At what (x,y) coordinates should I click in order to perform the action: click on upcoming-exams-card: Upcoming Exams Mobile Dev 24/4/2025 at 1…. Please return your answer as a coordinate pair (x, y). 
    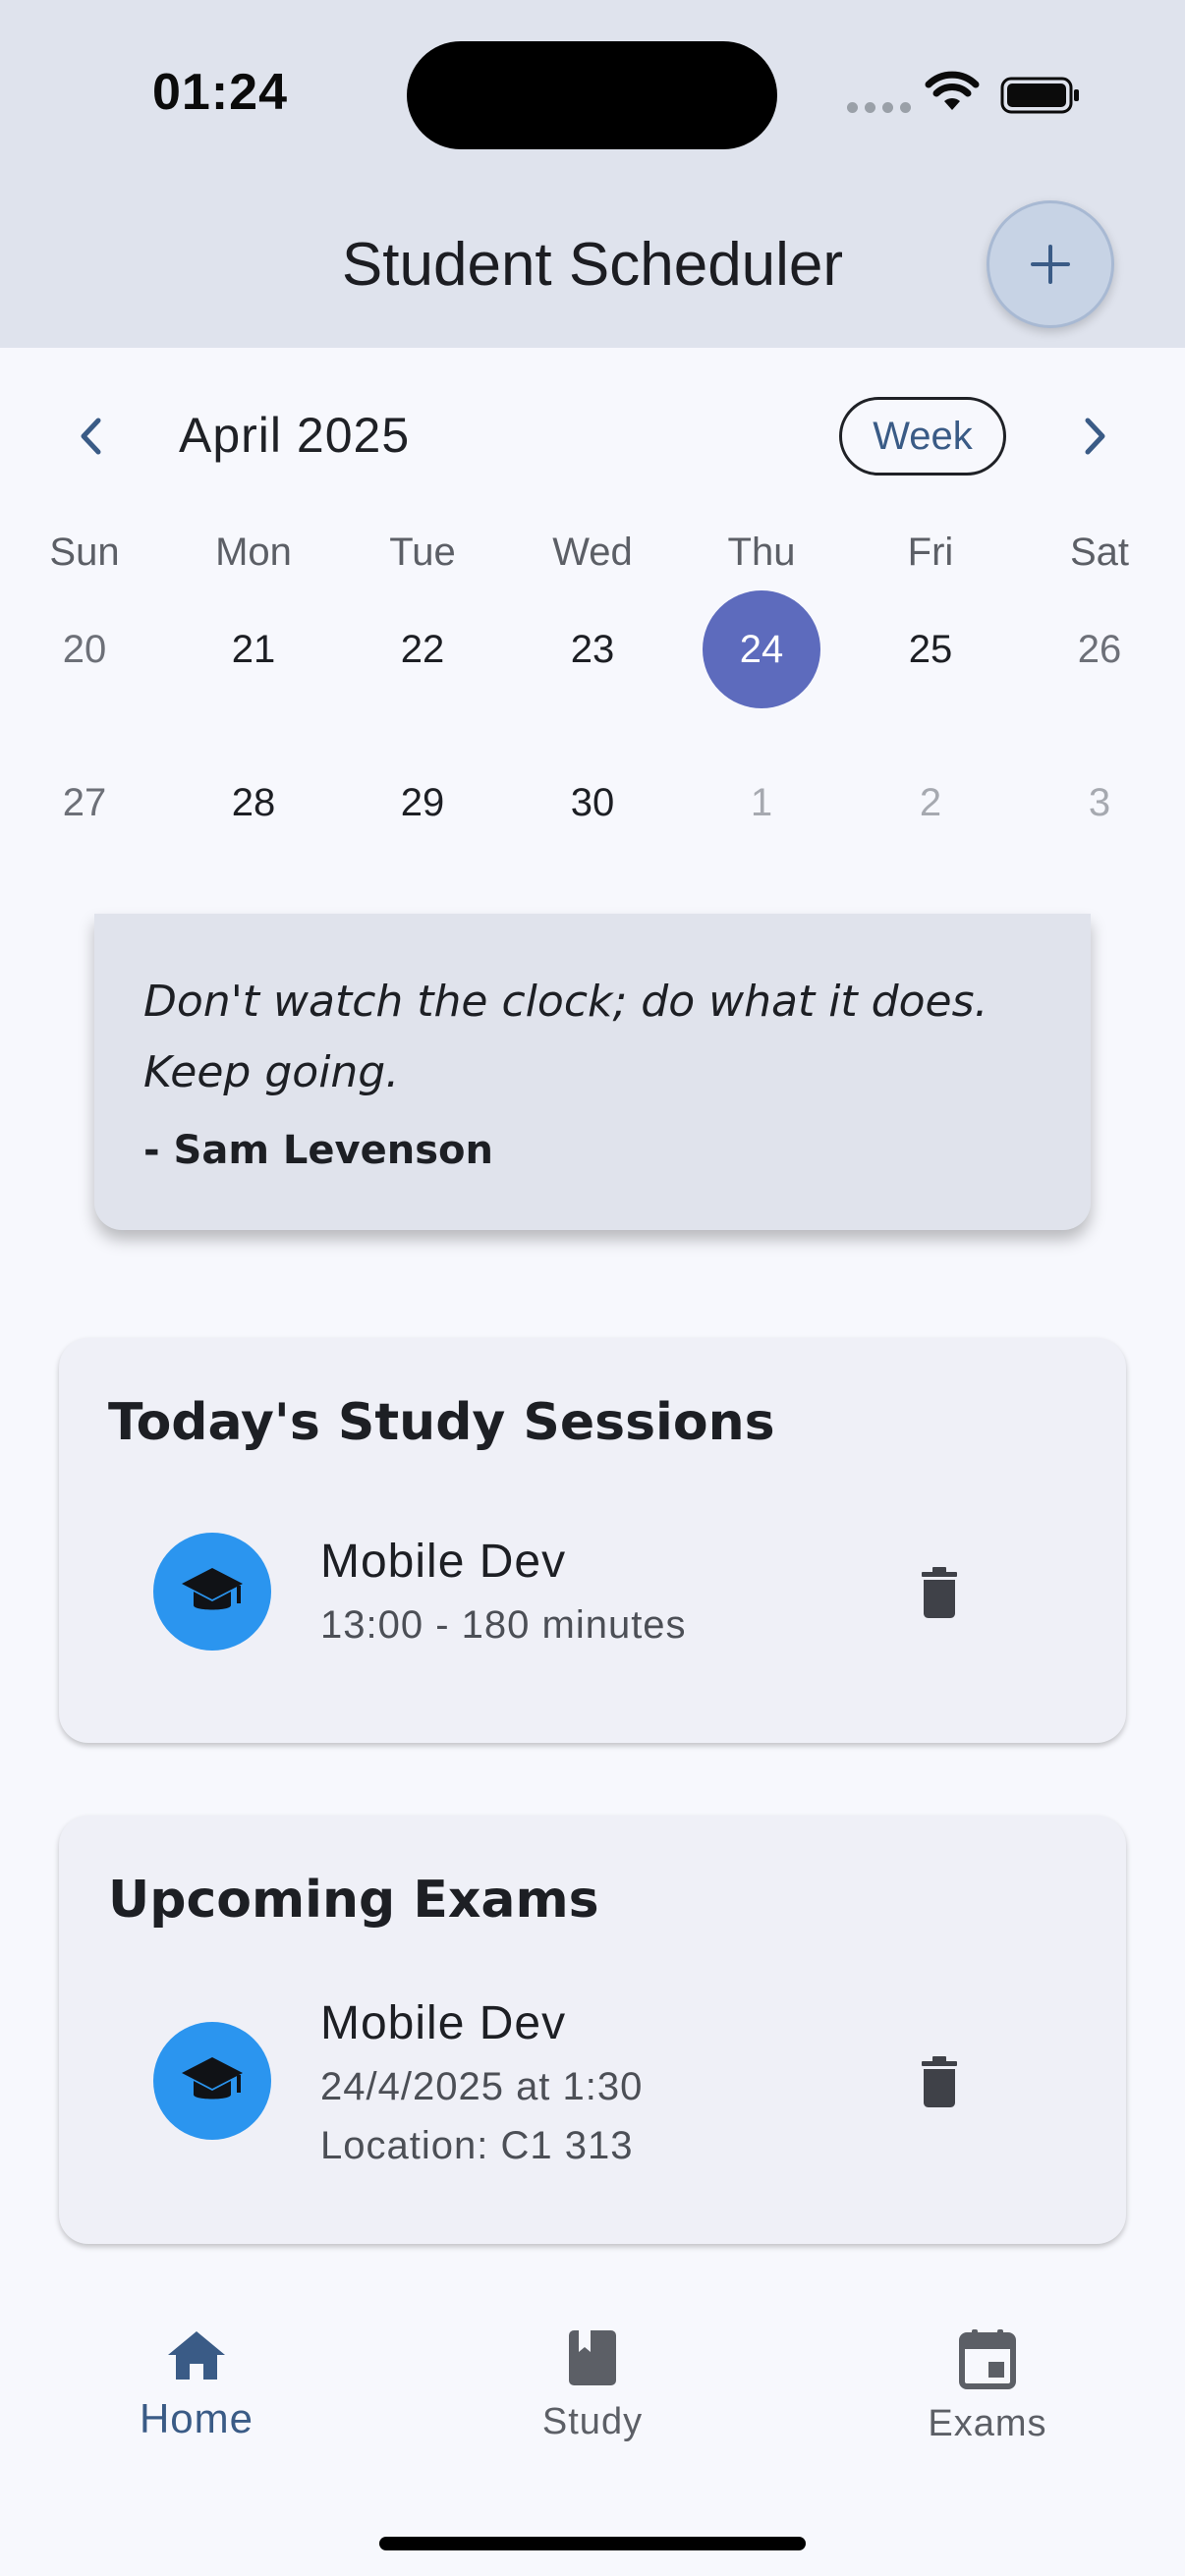
    Looking at the image, I should click on (592, 2030).